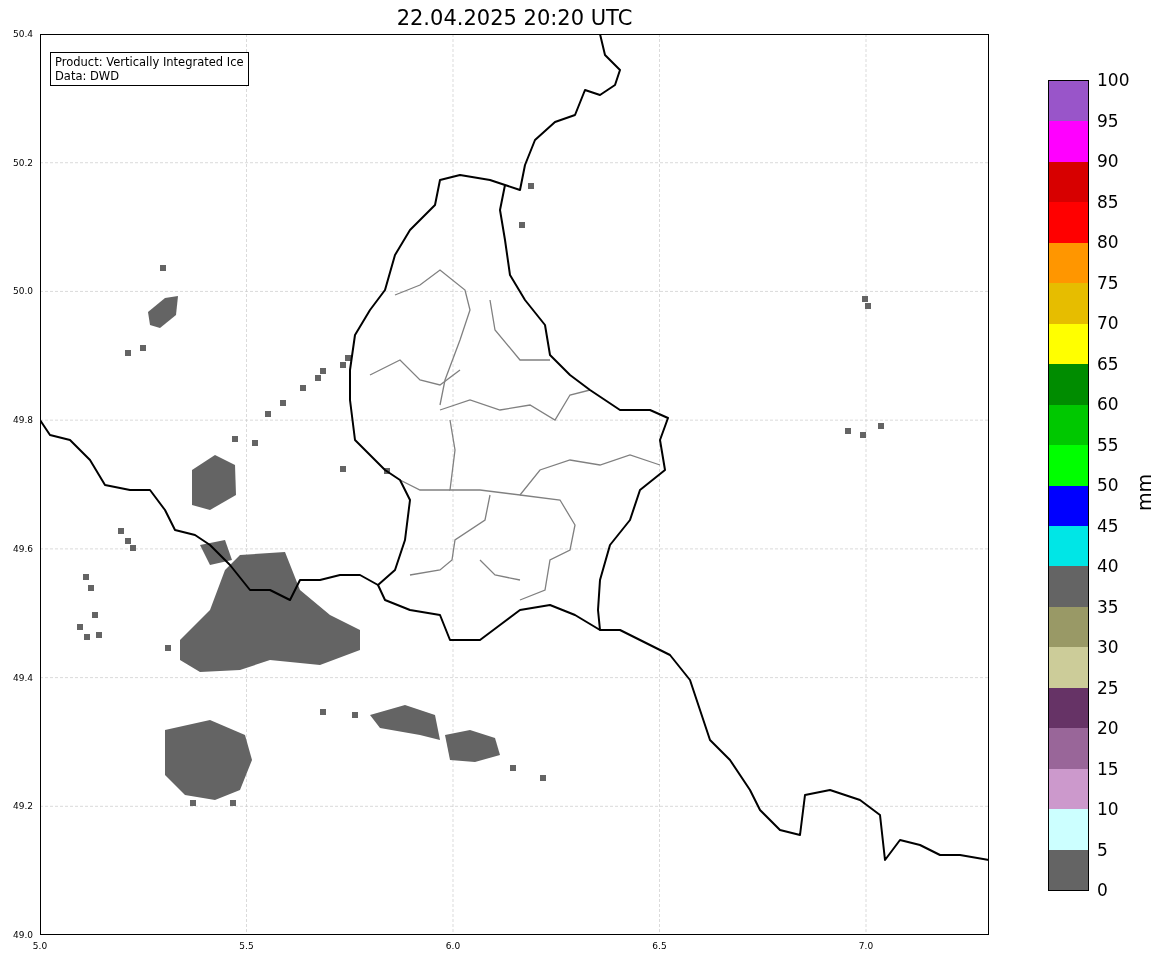 This screenshot has width=1163, height=963. Describe the element at coordinates (1108, 242) in the screenshot. I see `colorbar-tick-label: 80` at that location.